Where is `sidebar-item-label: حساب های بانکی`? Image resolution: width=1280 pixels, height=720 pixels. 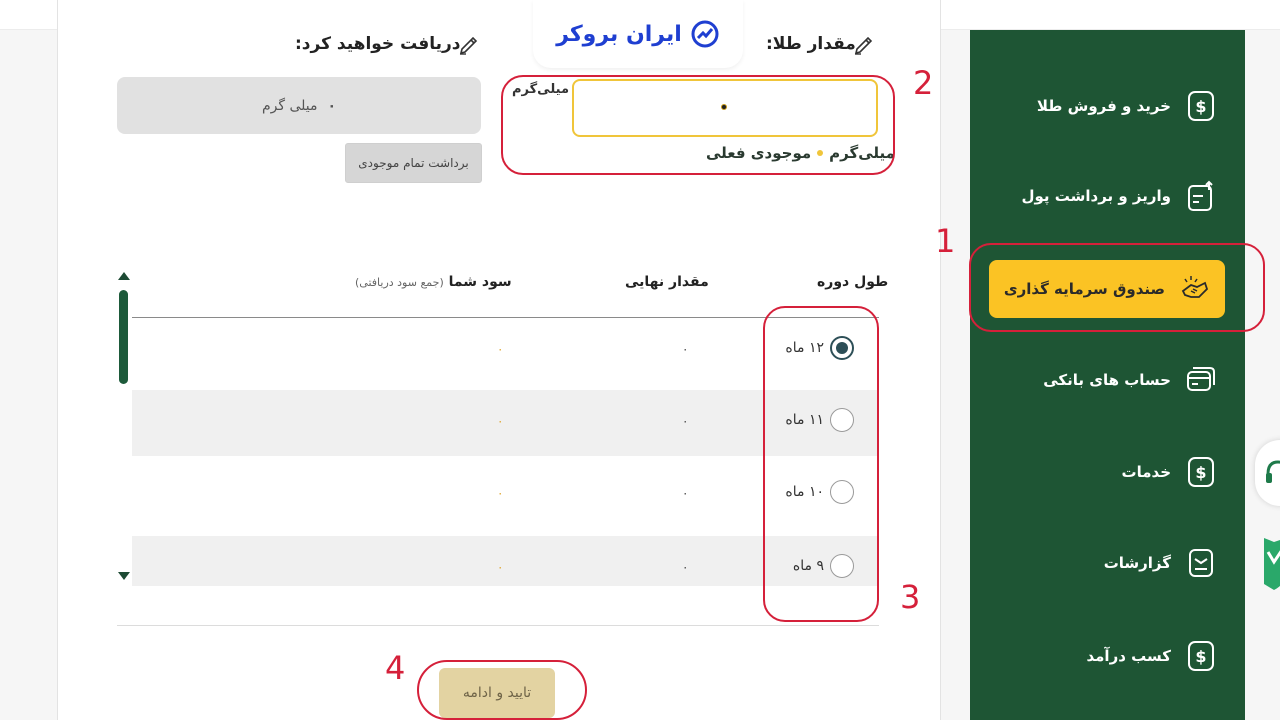
sidebar-item-label: حساب های بانکی is located at coordinates (1107, 380).